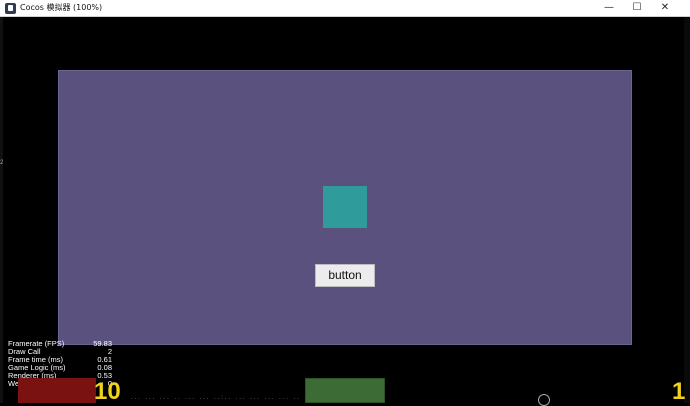  I want to click on cocos-app-icon, so click(10, 8).